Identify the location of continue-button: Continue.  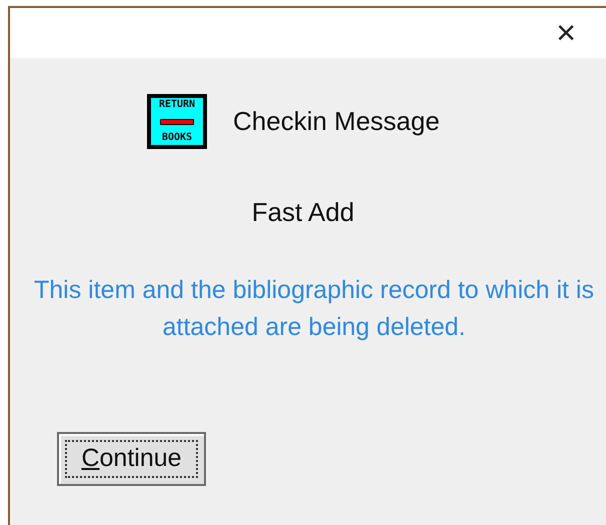
(131, 459).